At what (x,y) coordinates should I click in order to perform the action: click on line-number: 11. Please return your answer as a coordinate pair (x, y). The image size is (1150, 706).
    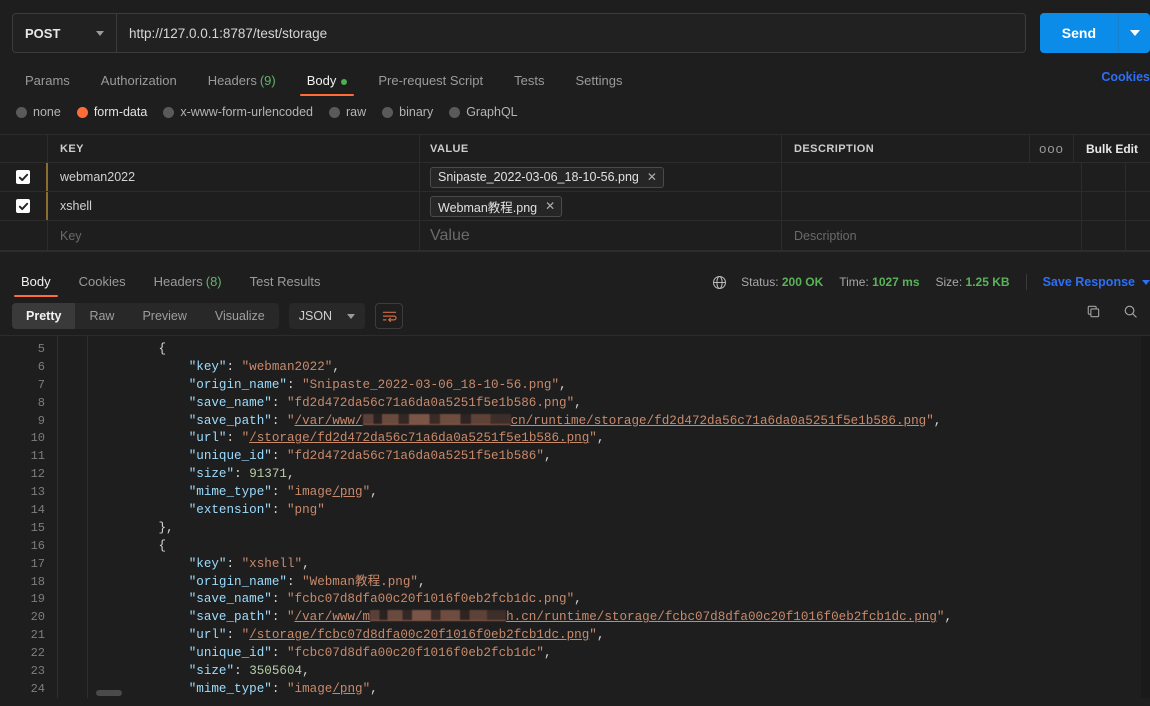
    Looking at the image, I should click on (37, 456).